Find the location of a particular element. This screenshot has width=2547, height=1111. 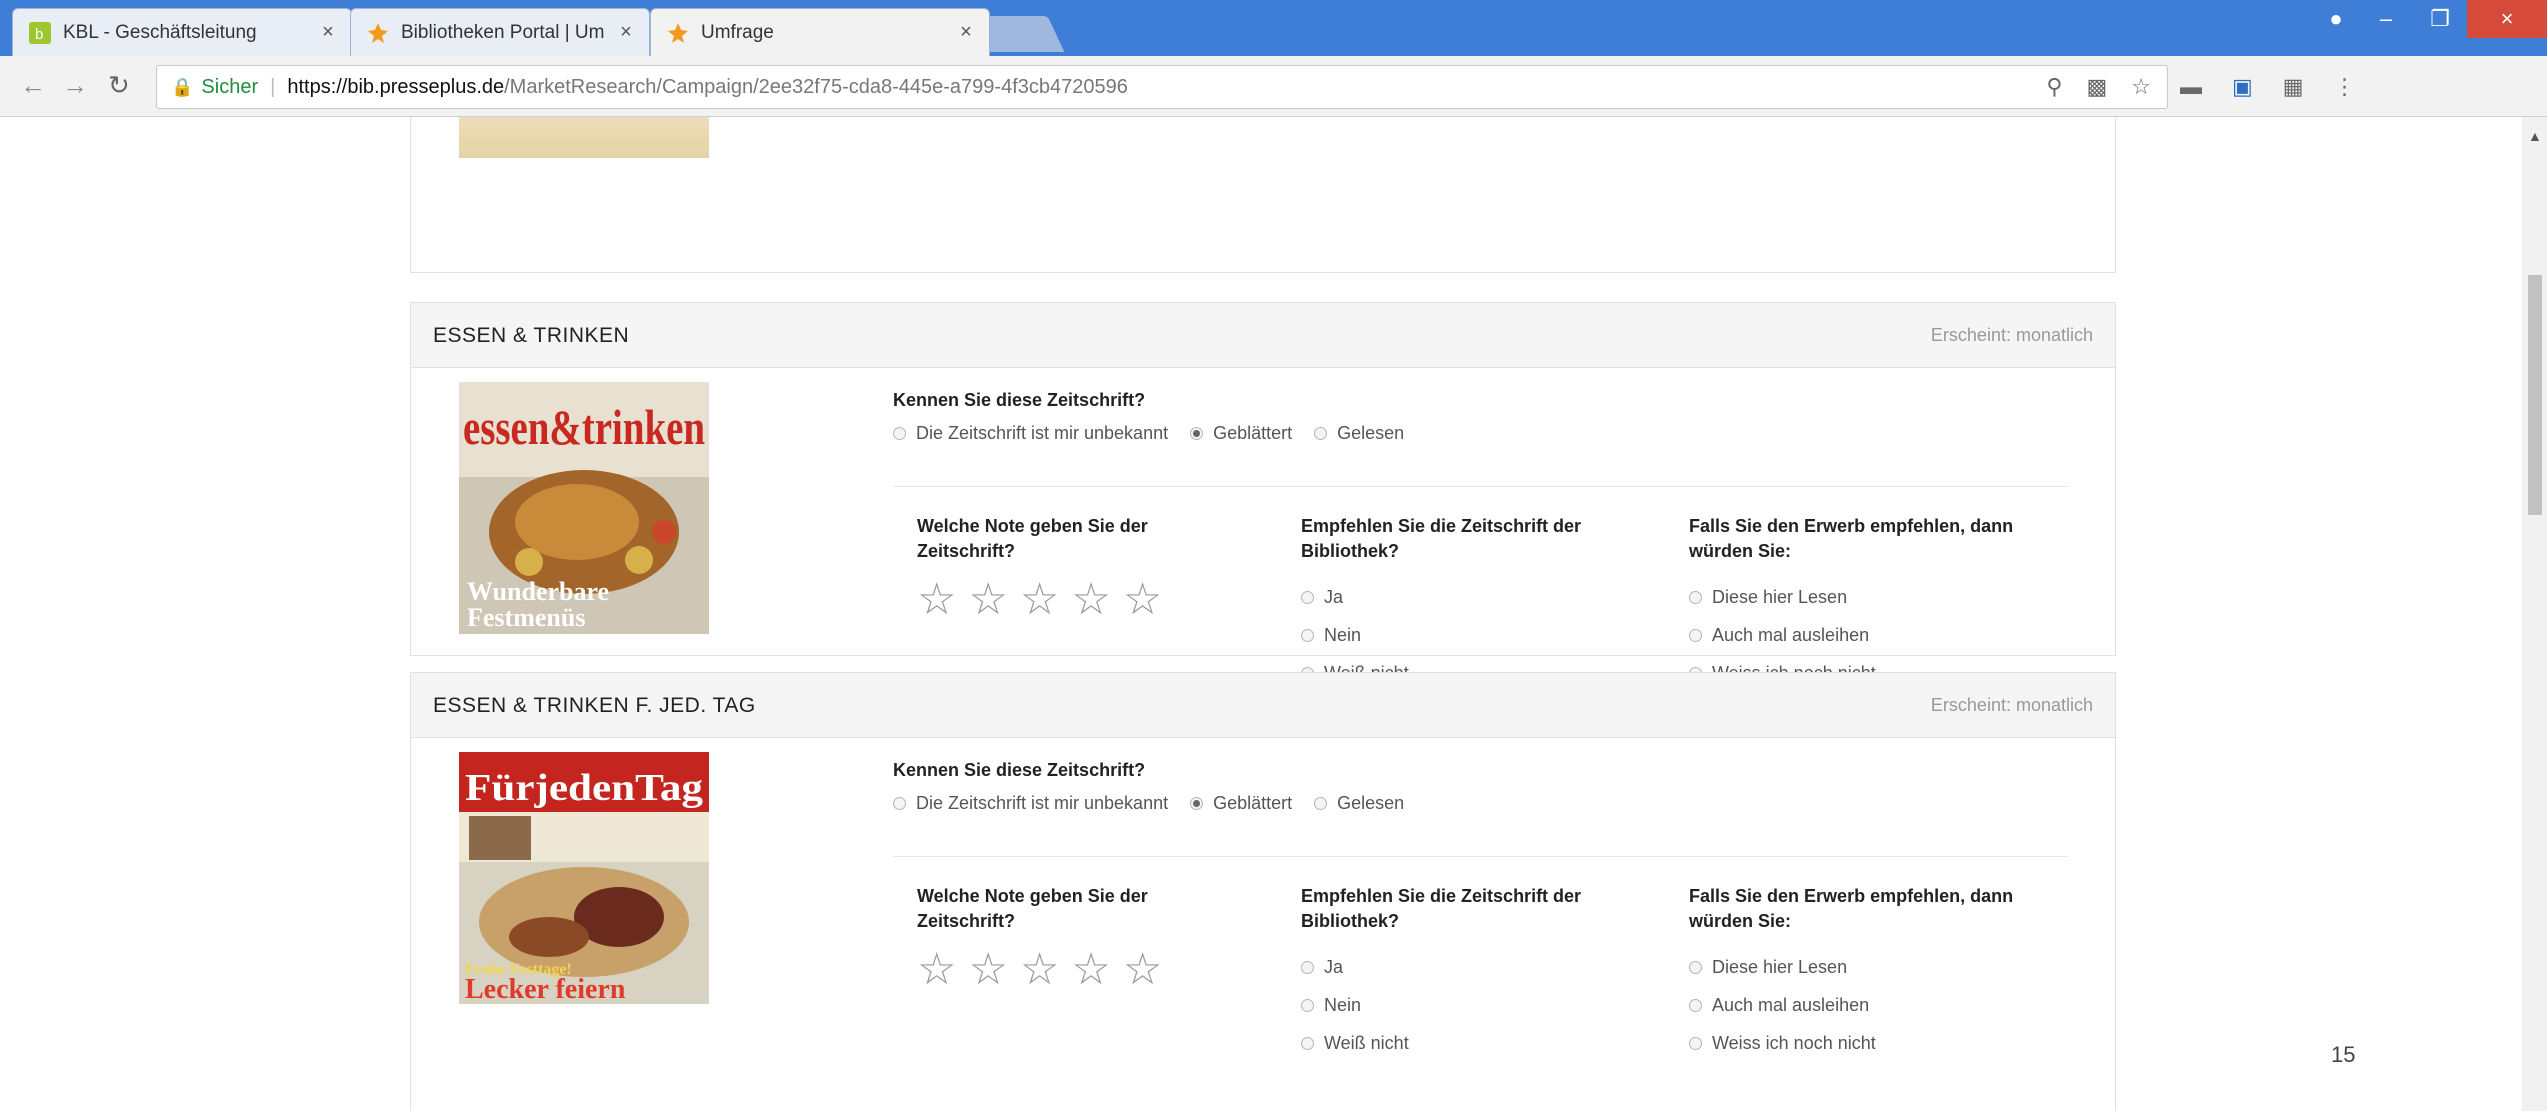

tab-umfrage: Umfrage × is located at coordinates (820, 32).